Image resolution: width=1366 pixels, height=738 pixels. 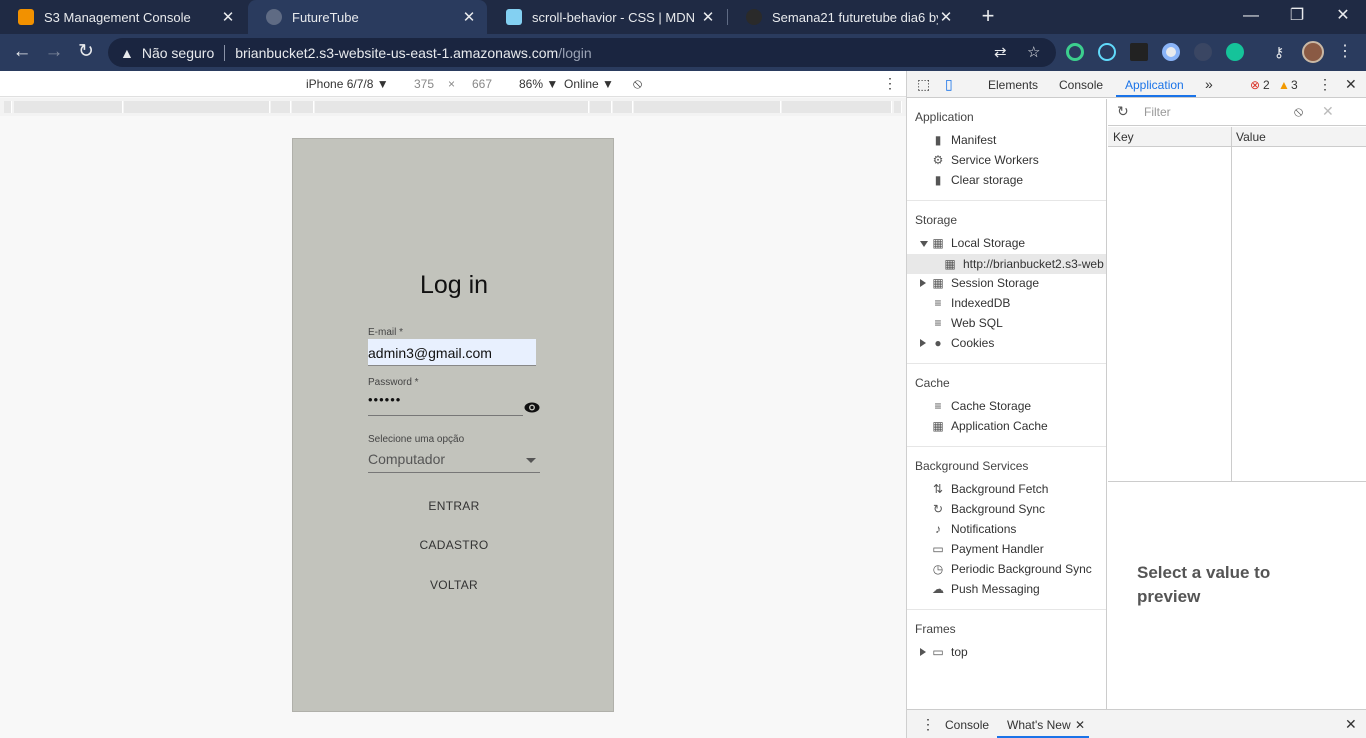 What do you see at coordinates (1294, 85) in the screenshot?
I see `warning-count: 3` at bounding box center [1294, 85].